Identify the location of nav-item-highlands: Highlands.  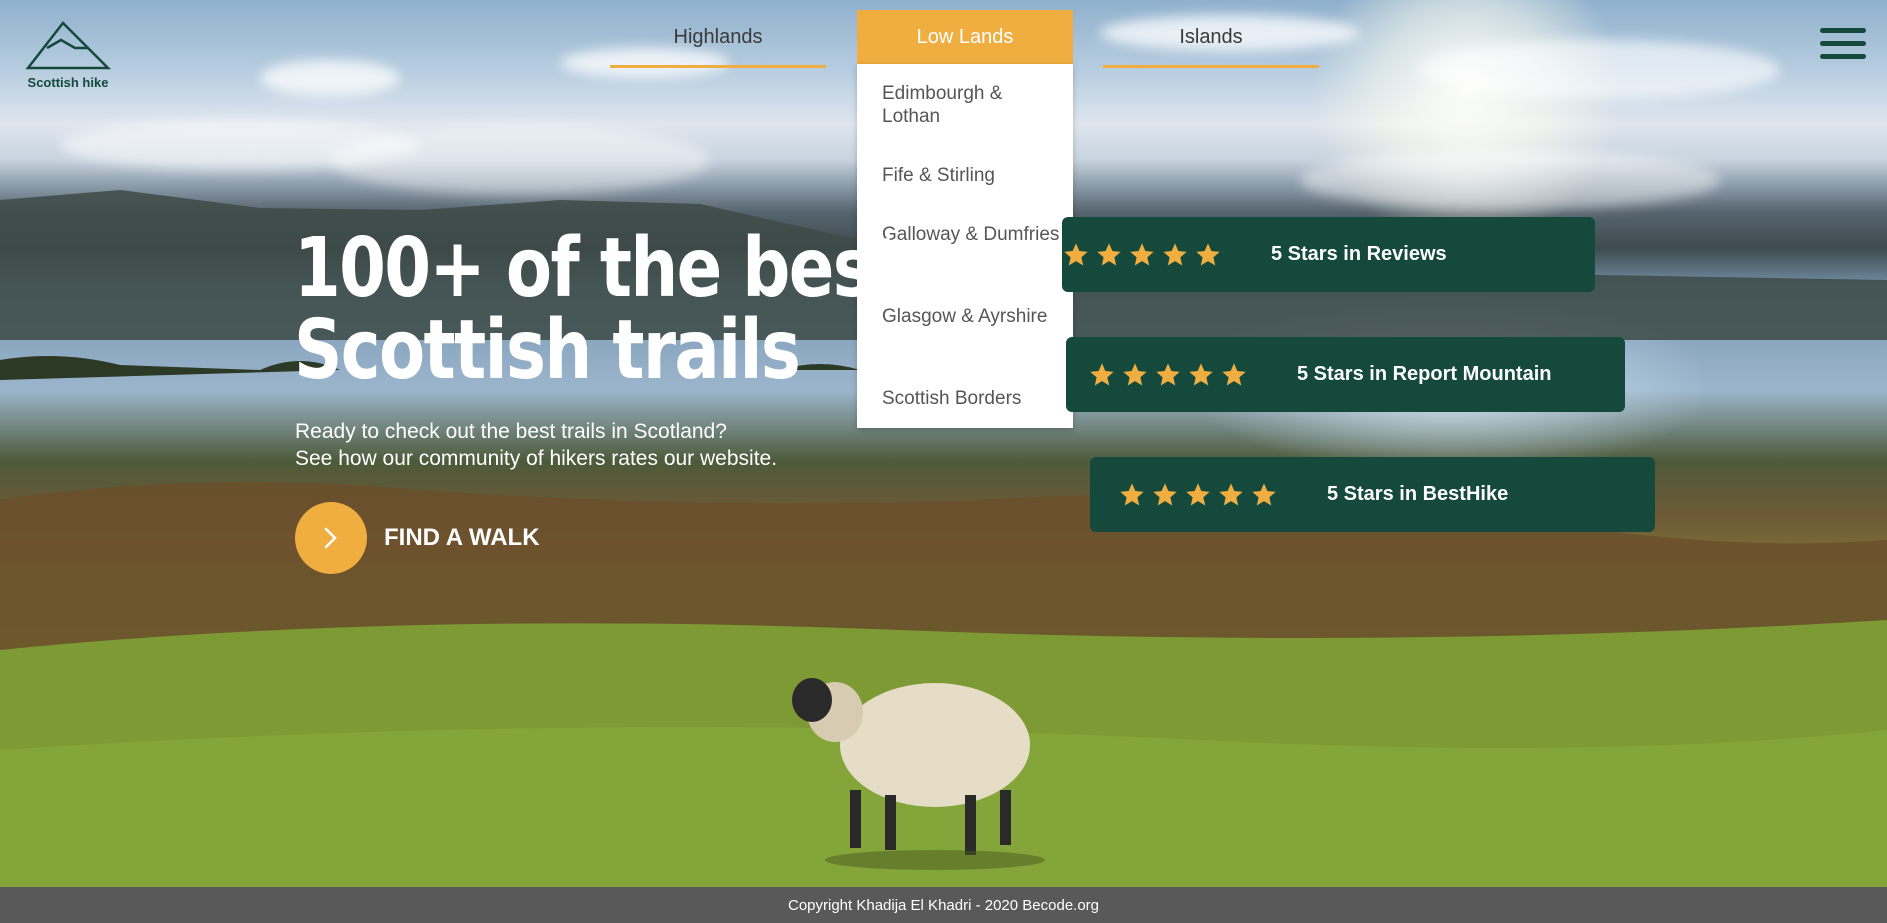
(718, 39).